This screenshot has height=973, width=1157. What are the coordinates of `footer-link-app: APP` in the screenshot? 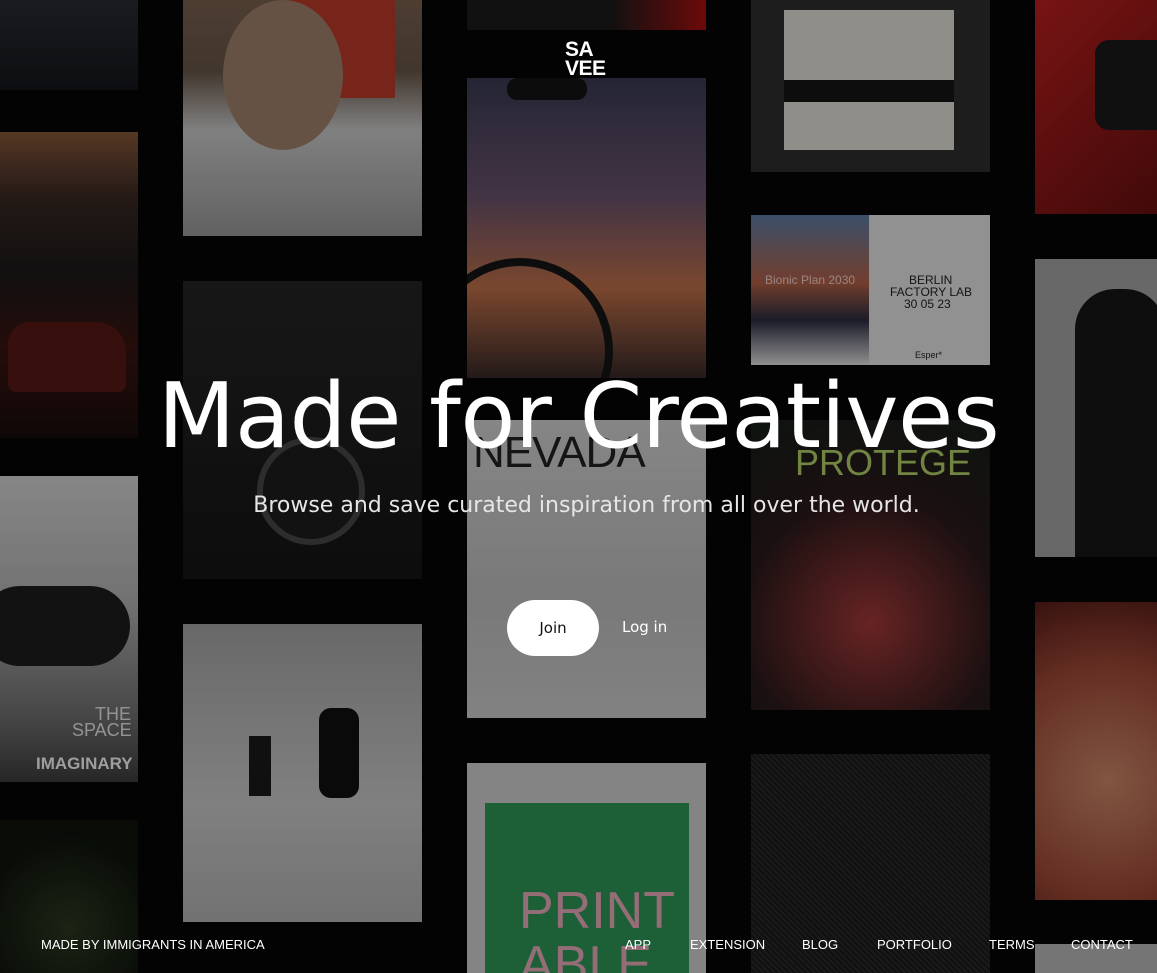 It's located at (638, 944).